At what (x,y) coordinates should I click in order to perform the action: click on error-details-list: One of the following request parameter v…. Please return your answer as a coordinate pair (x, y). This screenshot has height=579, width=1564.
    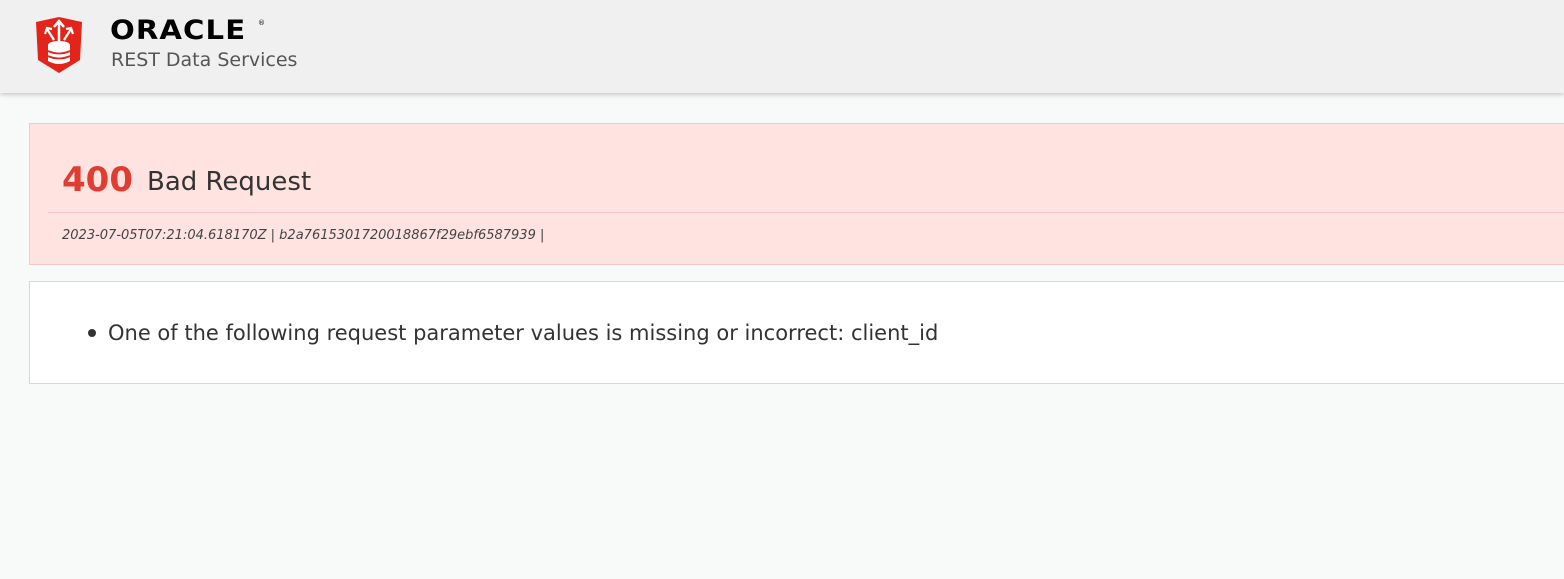
    Looking at the image, I should click on (513, 333).